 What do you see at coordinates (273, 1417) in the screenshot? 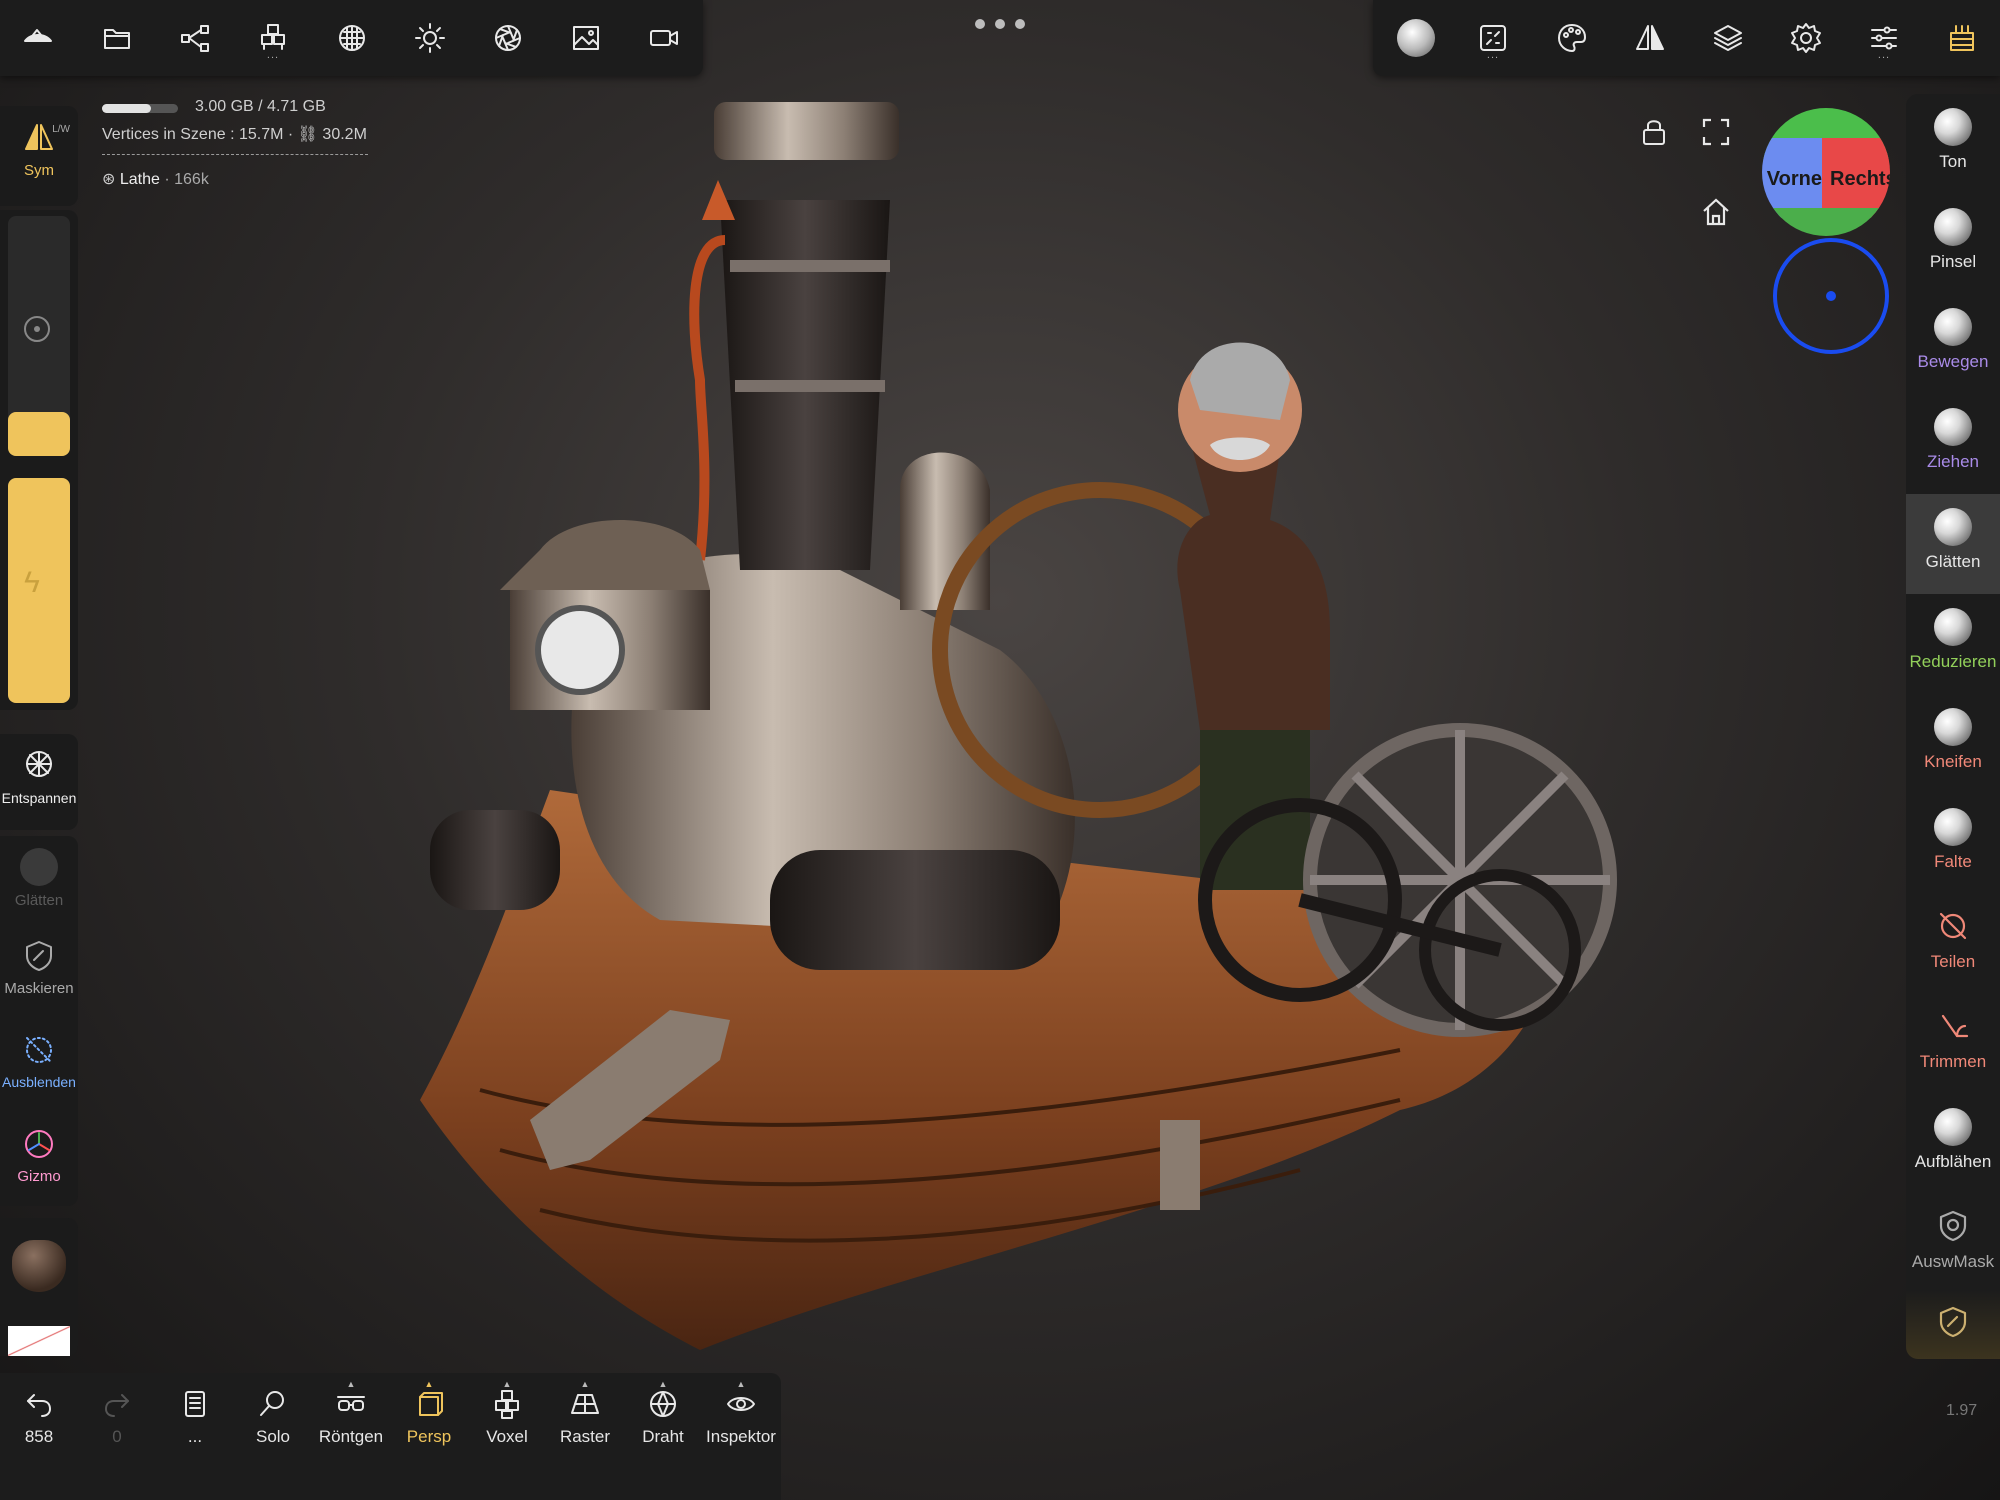
I see `solo-button: Solo` at bounding box center [273, 1417].